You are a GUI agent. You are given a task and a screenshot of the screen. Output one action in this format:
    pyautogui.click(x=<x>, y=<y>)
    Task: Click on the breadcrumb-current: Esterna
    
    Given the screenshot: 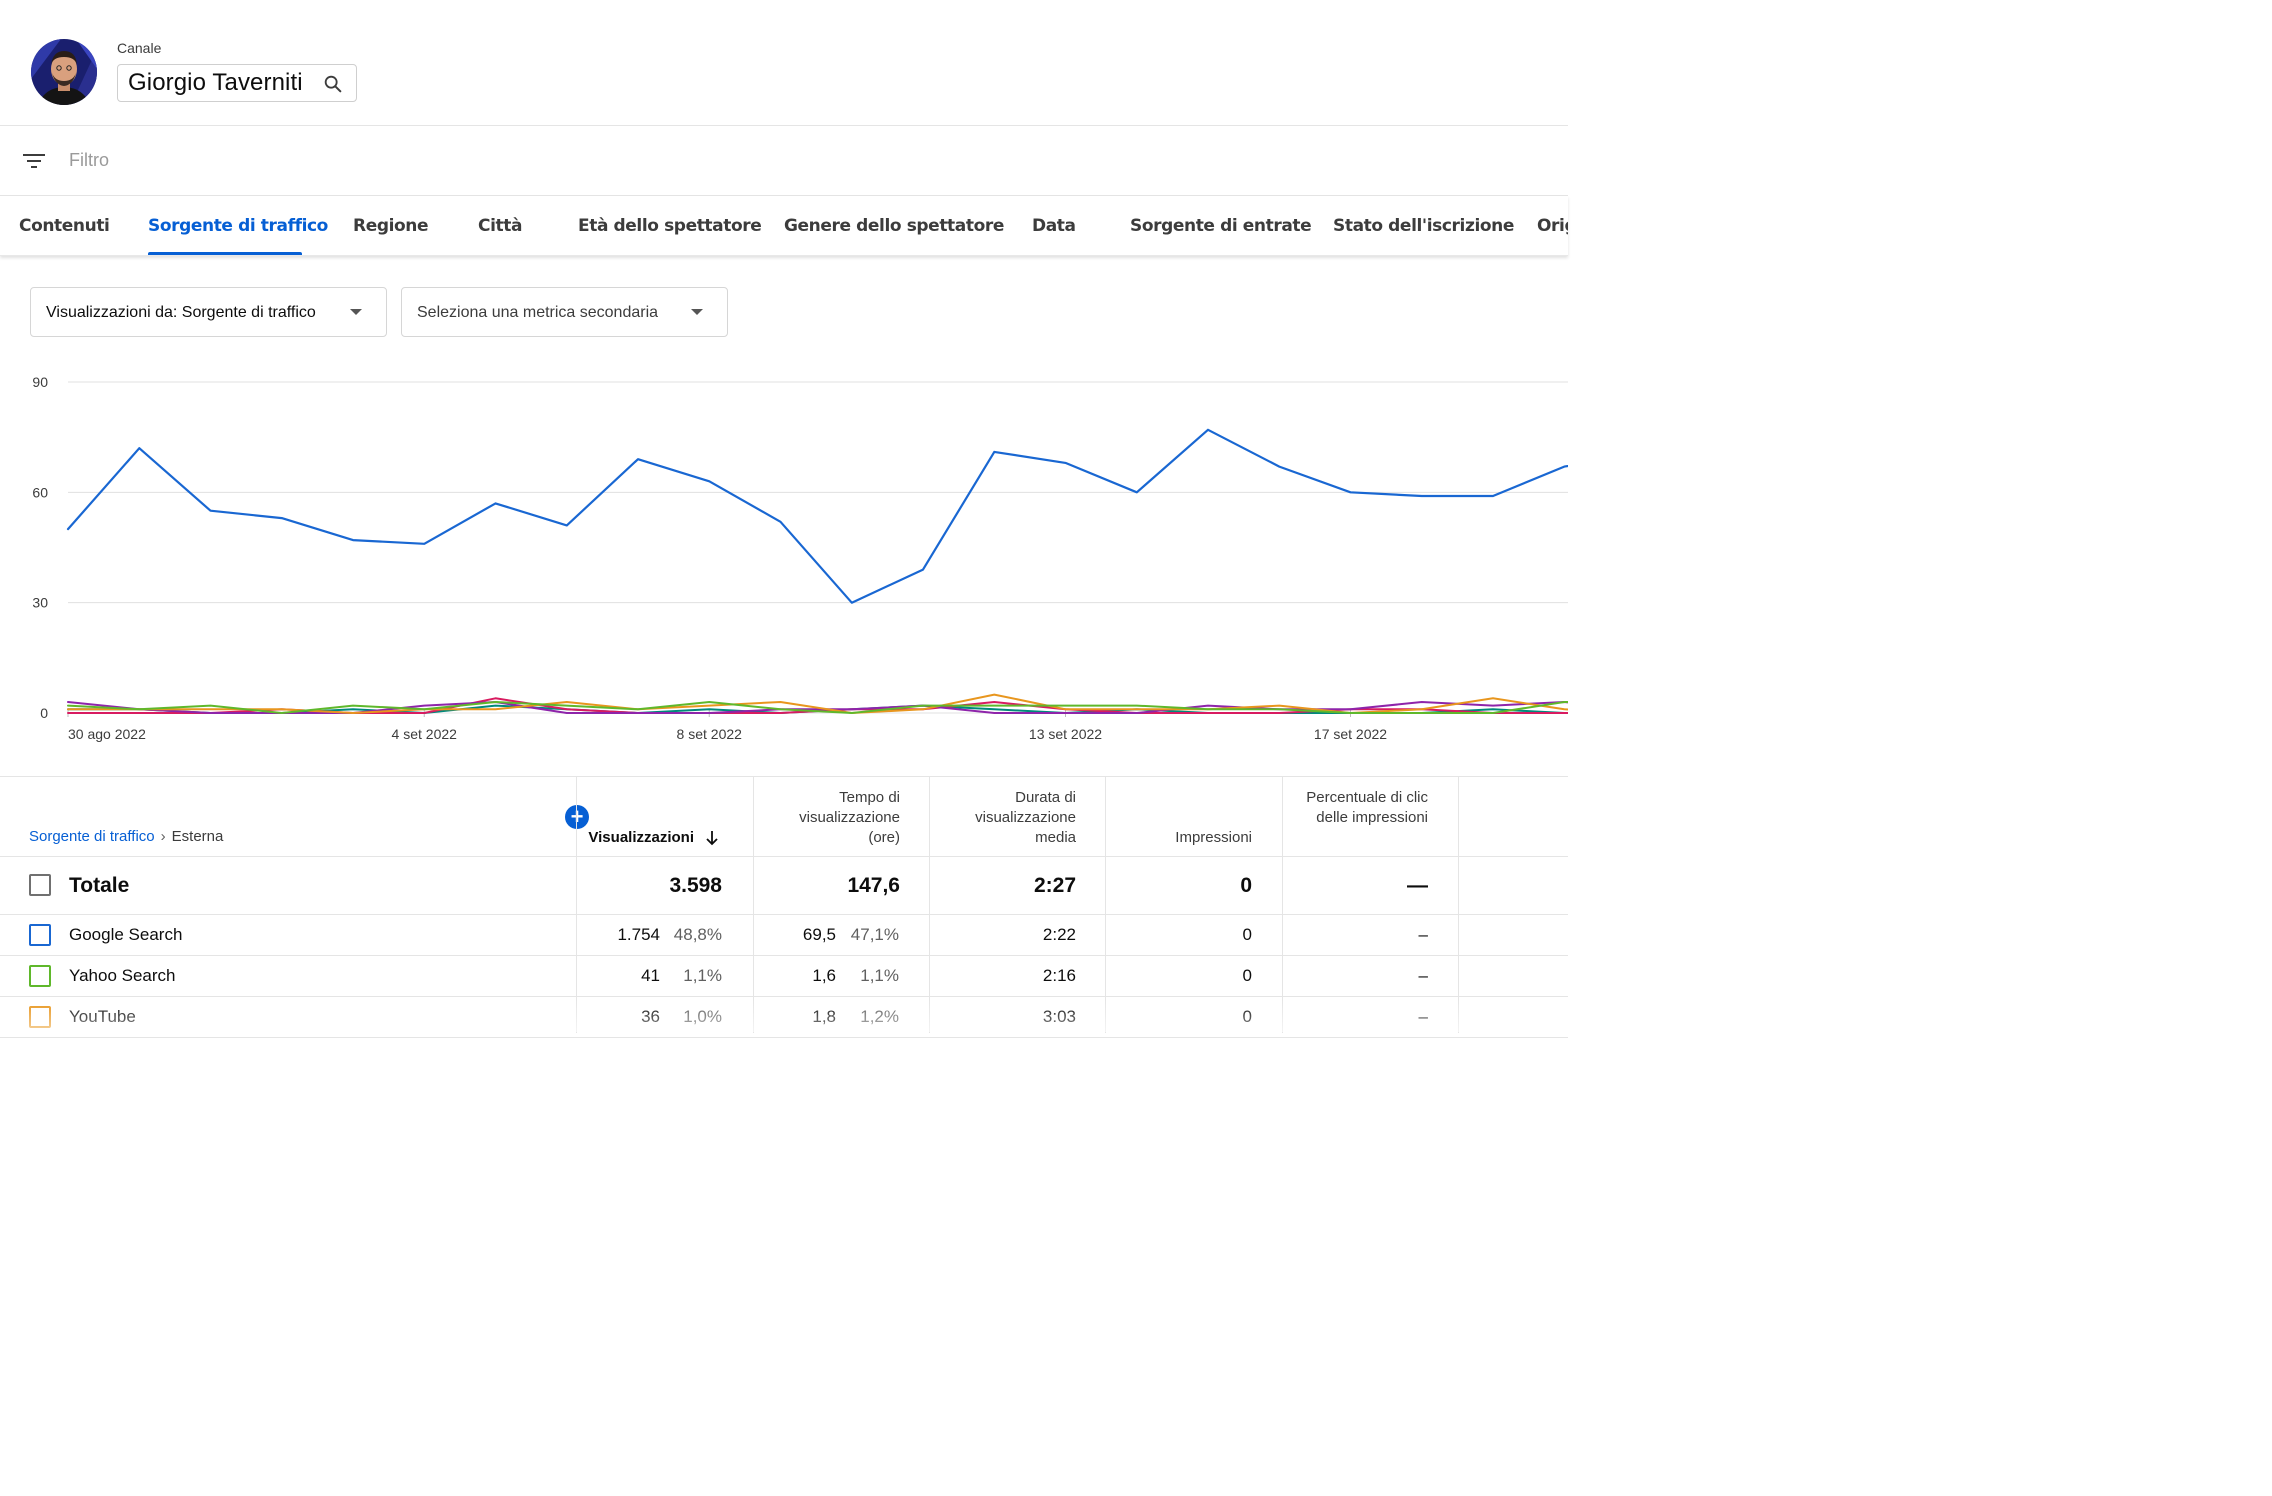 What is the action you would take?
    pyautogui.click(x=197, y=836)
    